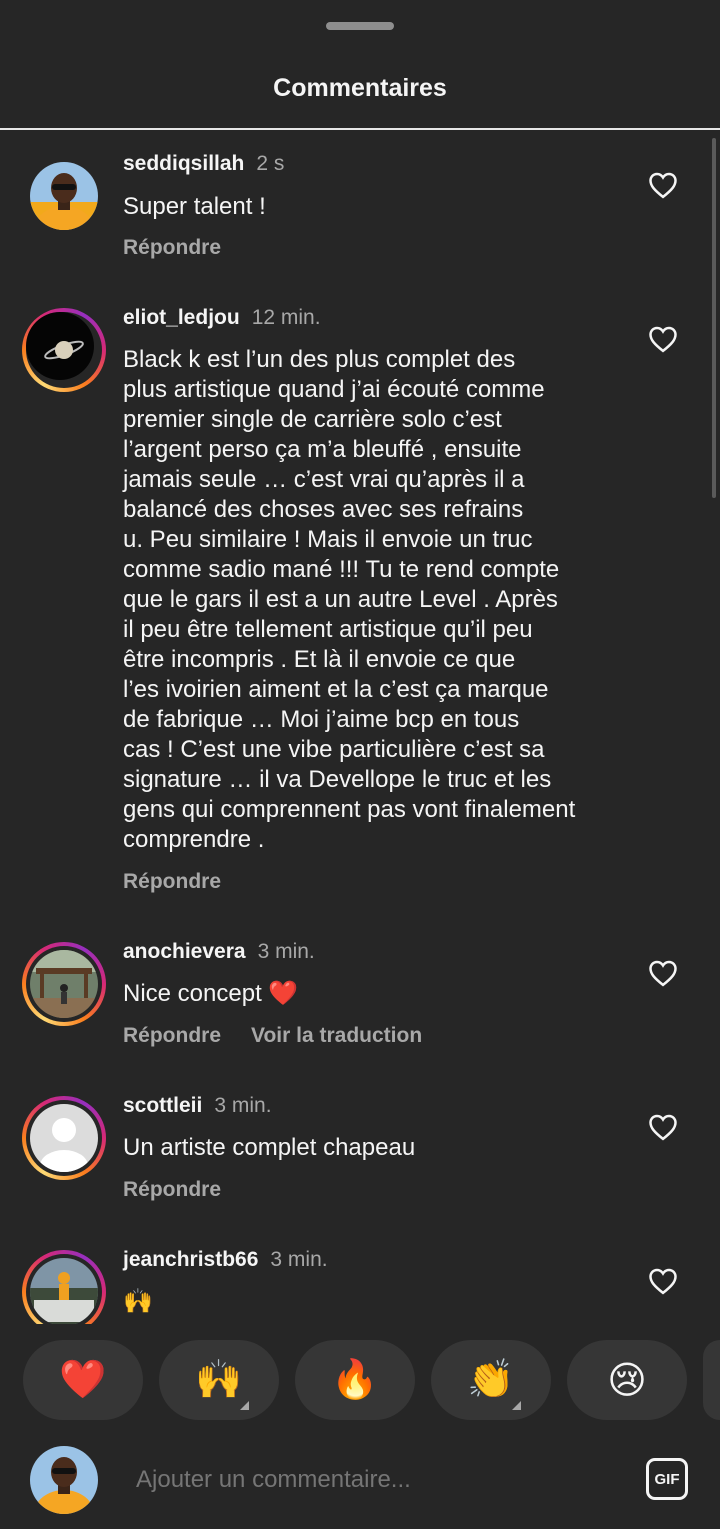  I want to click on comment-meta: scottleii 3 min., so click(197, 1106).